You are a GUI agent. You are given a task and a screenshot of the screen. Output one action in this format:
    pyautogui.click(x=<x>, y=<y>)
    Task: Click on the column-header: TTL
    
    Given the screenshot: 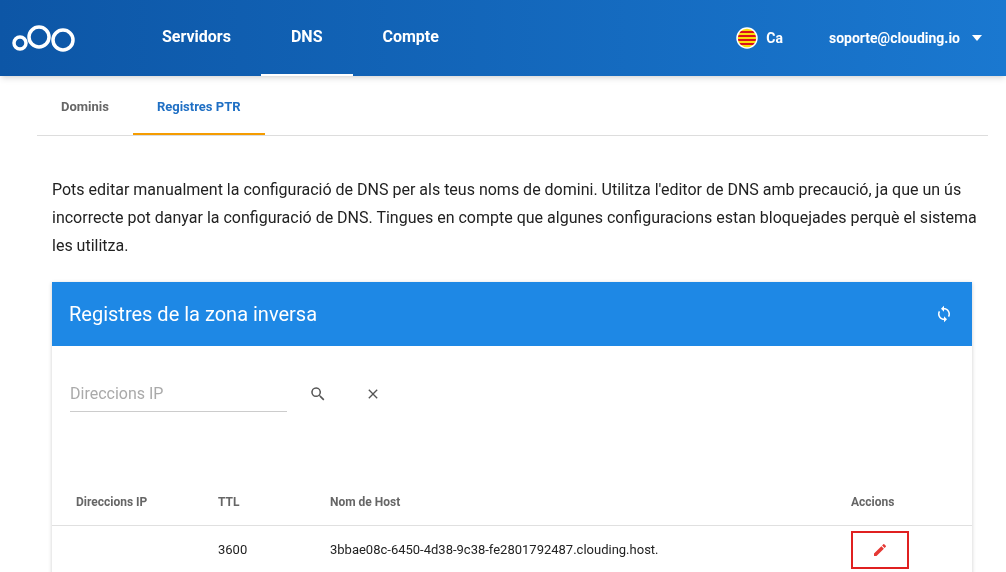 What is the action you would take?
    pyautogui.click(x=229, y=502)
    